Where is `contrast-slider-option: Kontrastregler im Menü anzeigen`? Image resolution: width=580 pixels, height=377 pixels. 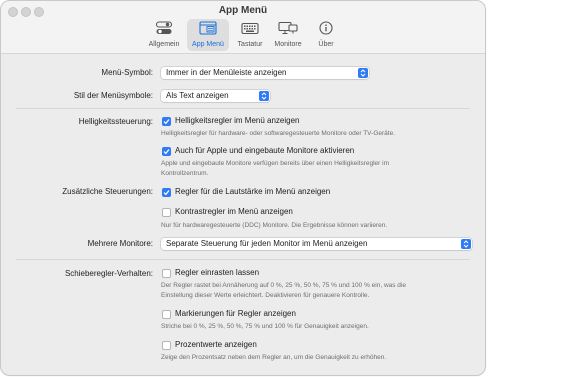 contrast-slider-option: Kontrastregler im Menü anzeigen is located at coordinates (234, 211).